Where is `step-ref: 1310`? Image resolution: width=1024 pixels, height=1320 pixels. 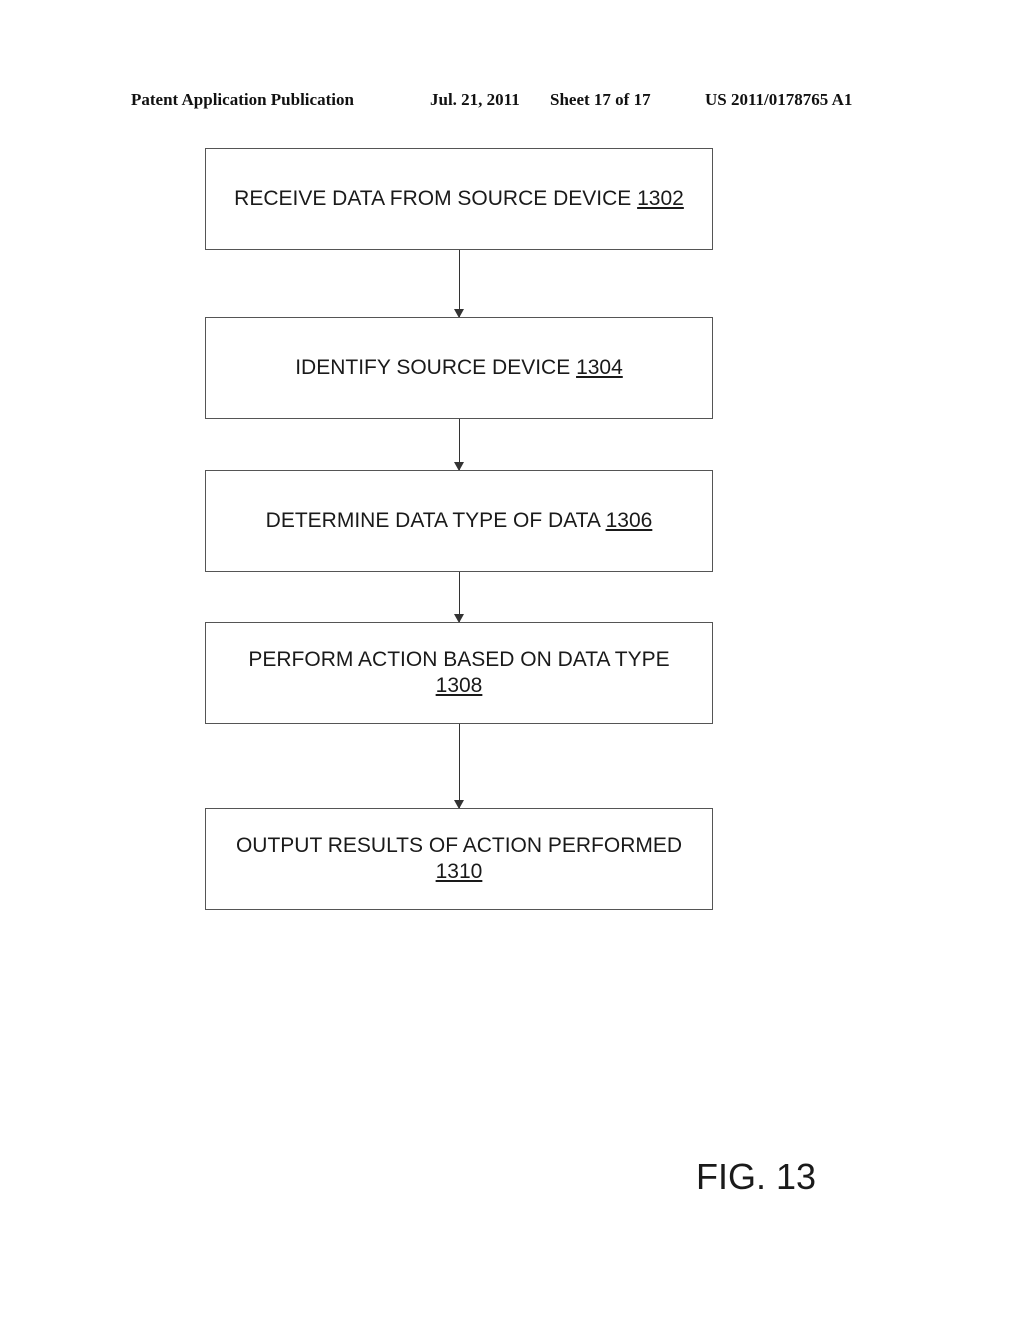 step-ref: 1310 is located at coordinates (459, 871).